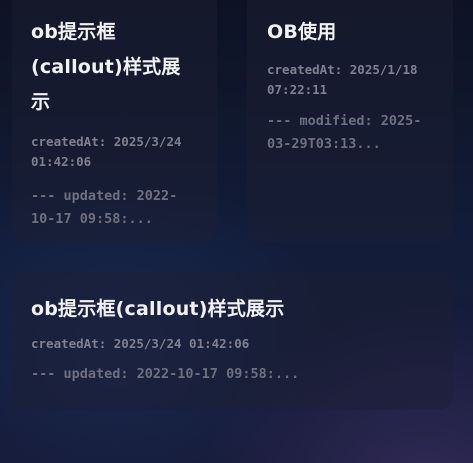 This screenshot has width=473, height=463. I want to click on note-created-at: createdAt: 2025/1/18 07:22:11, so click(342, 79).